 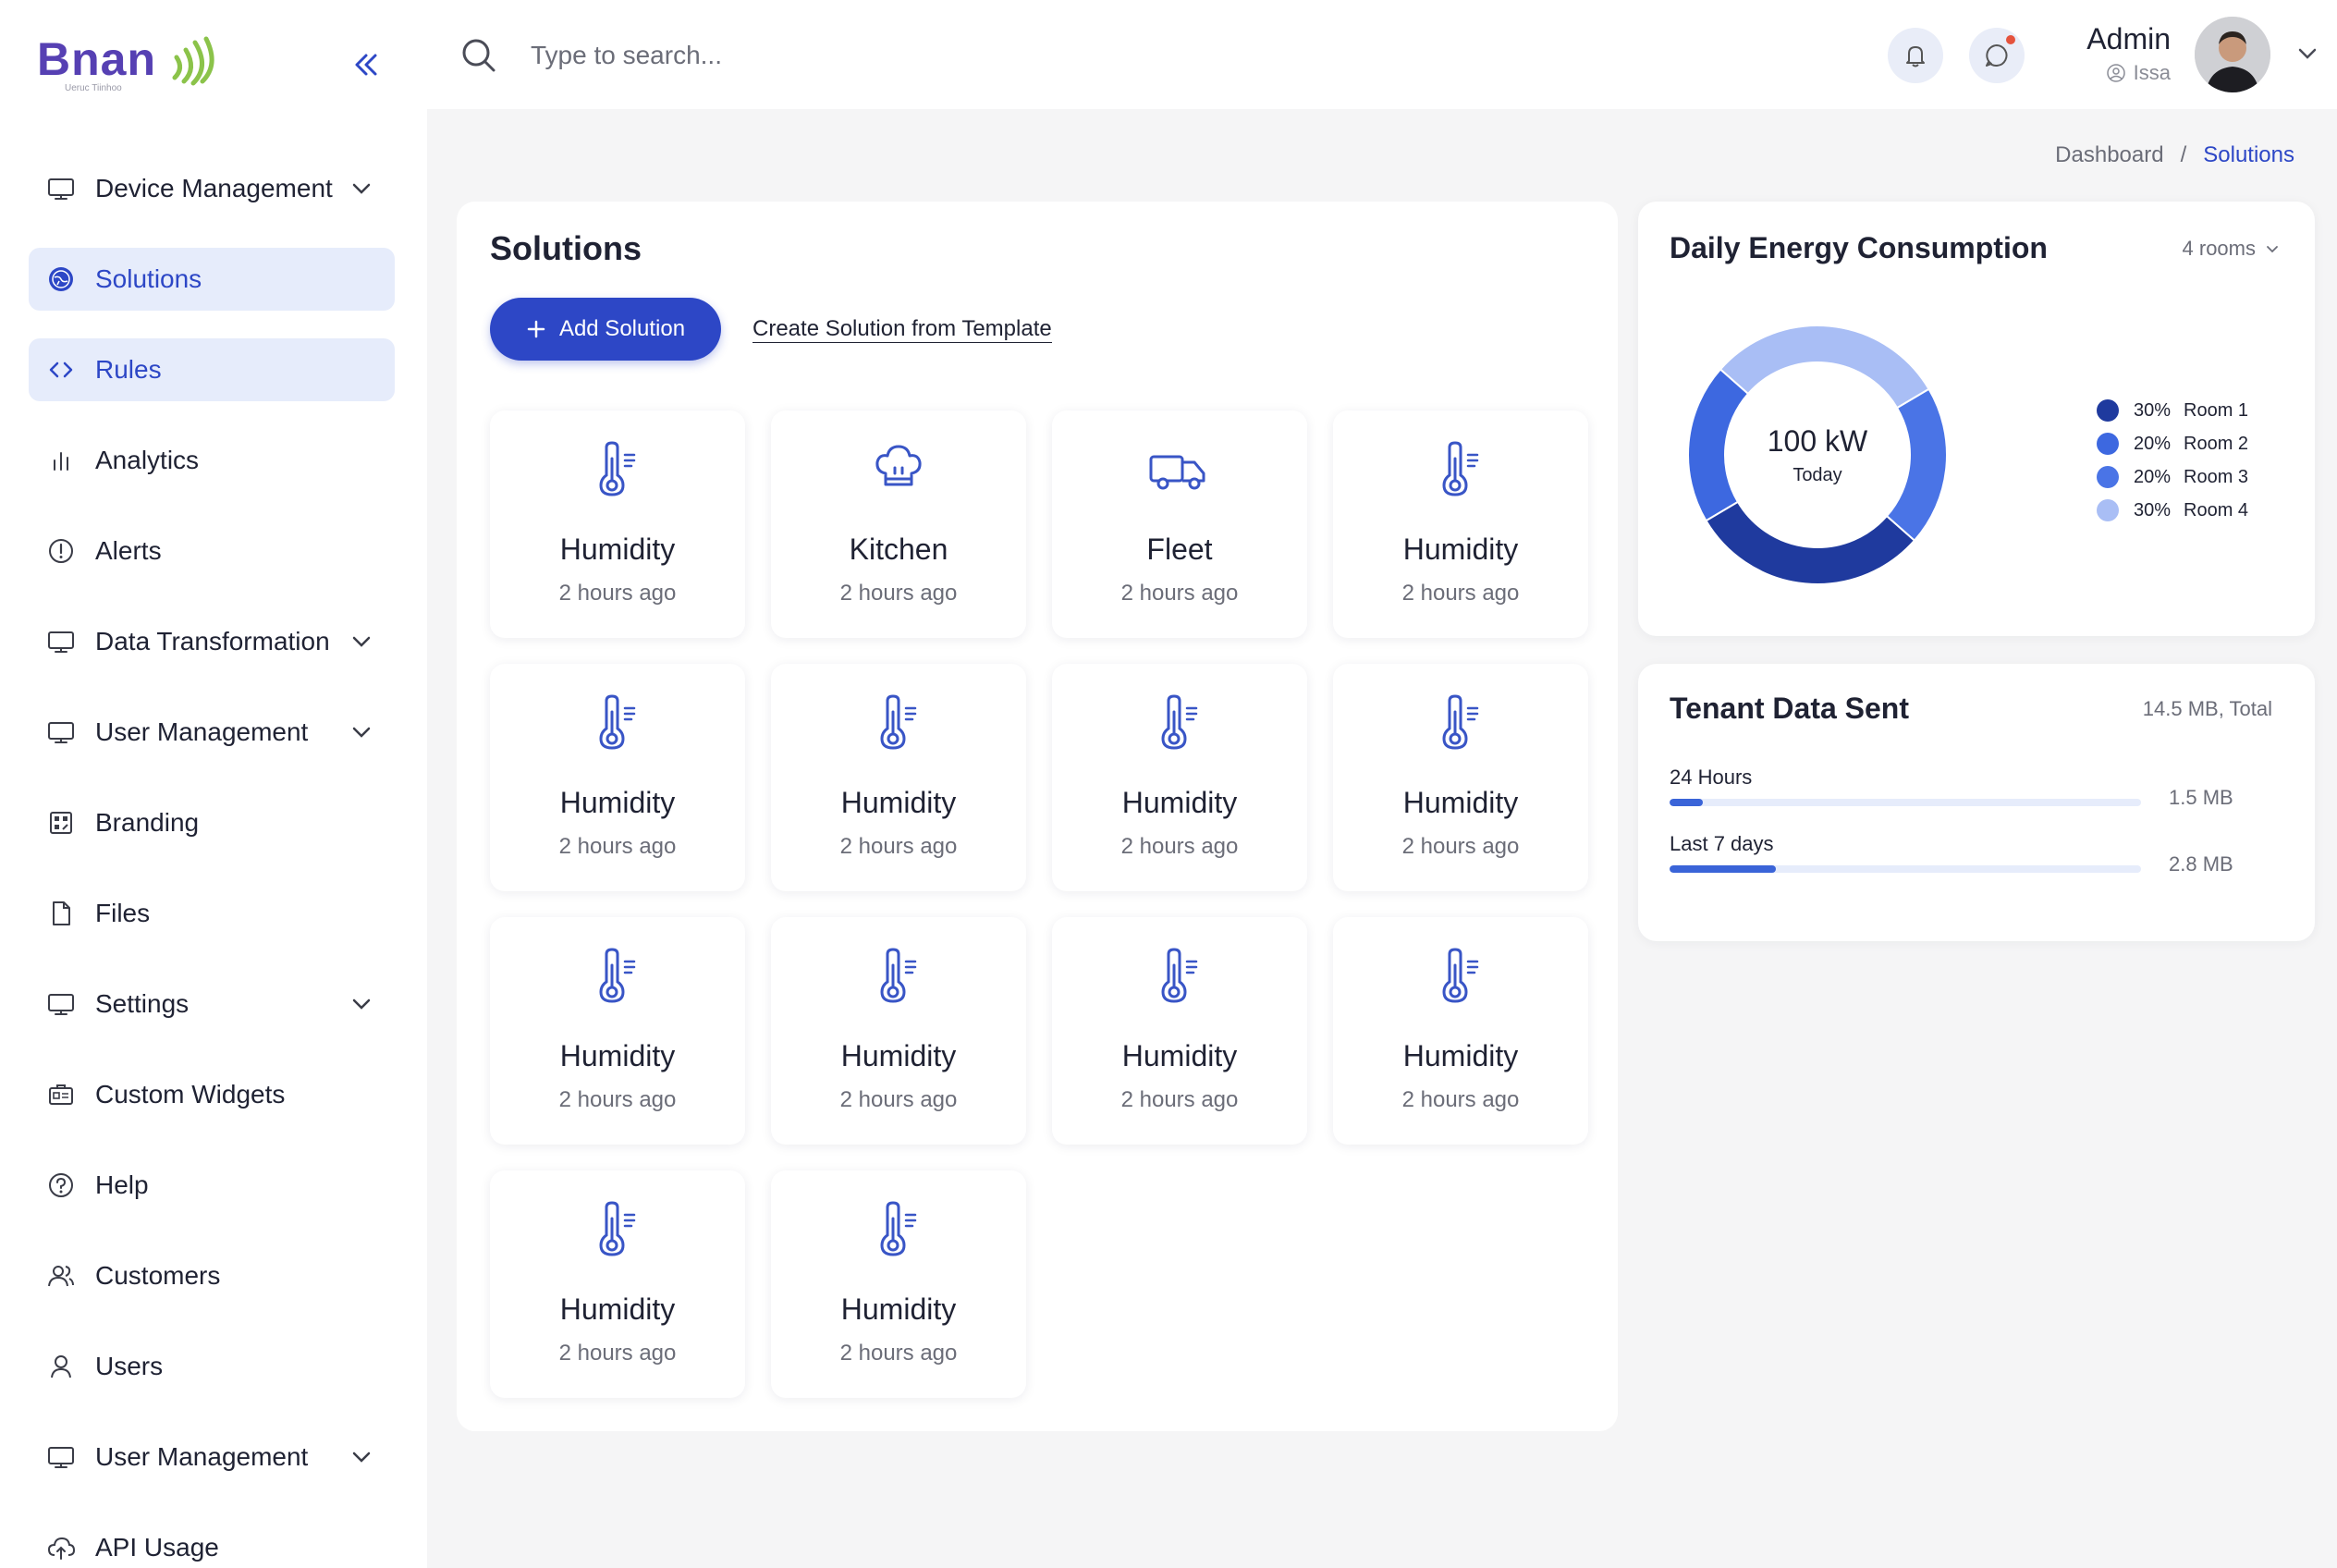 I want to click on sidebar-item-rules: Rules, so click(x=212, y=369).